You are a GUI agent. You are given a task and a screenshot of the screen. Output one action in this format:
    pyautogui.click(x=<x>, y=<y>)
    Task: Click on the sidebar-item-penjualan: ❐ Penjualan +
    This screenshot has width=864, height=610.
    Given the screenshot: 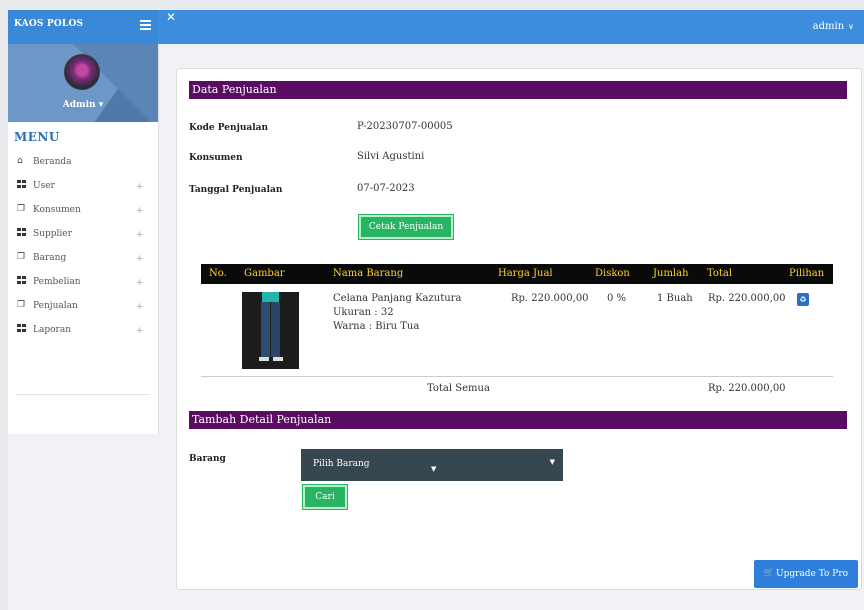 What is the action you would take?
    pyautogui.click(x=83, y=308)
    